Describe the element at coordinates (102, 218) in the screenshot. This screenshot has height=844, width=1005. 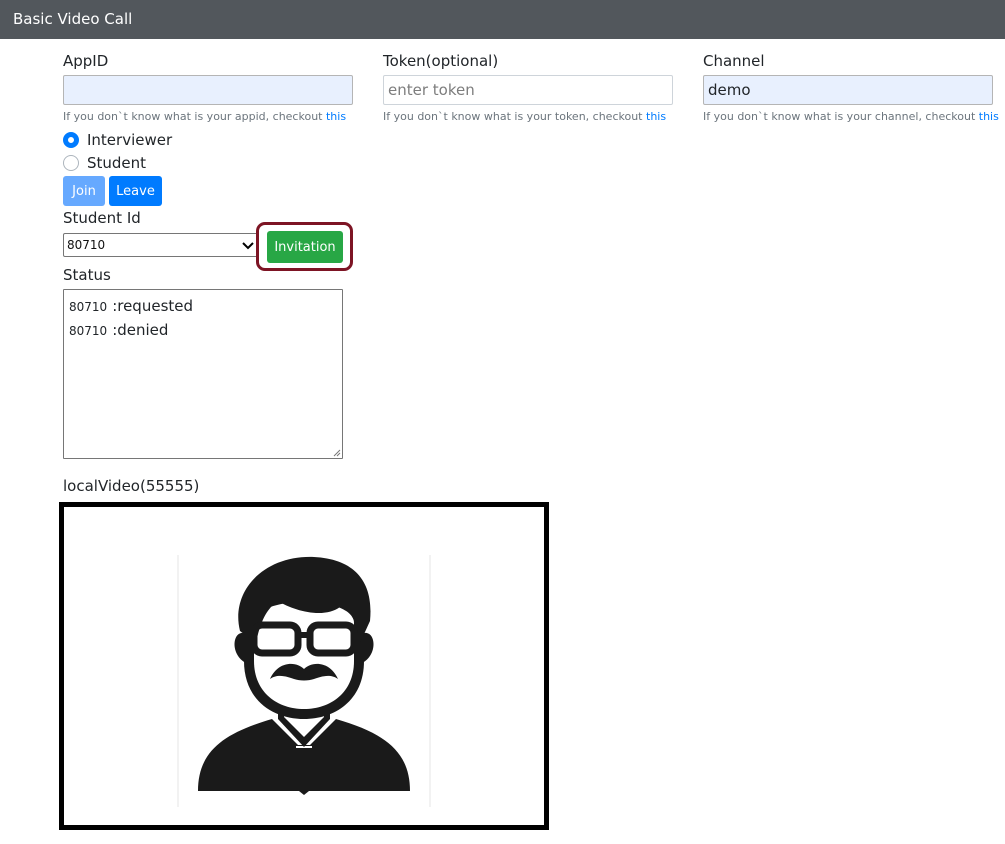
I see `student-id-label: Student Id` at that location.